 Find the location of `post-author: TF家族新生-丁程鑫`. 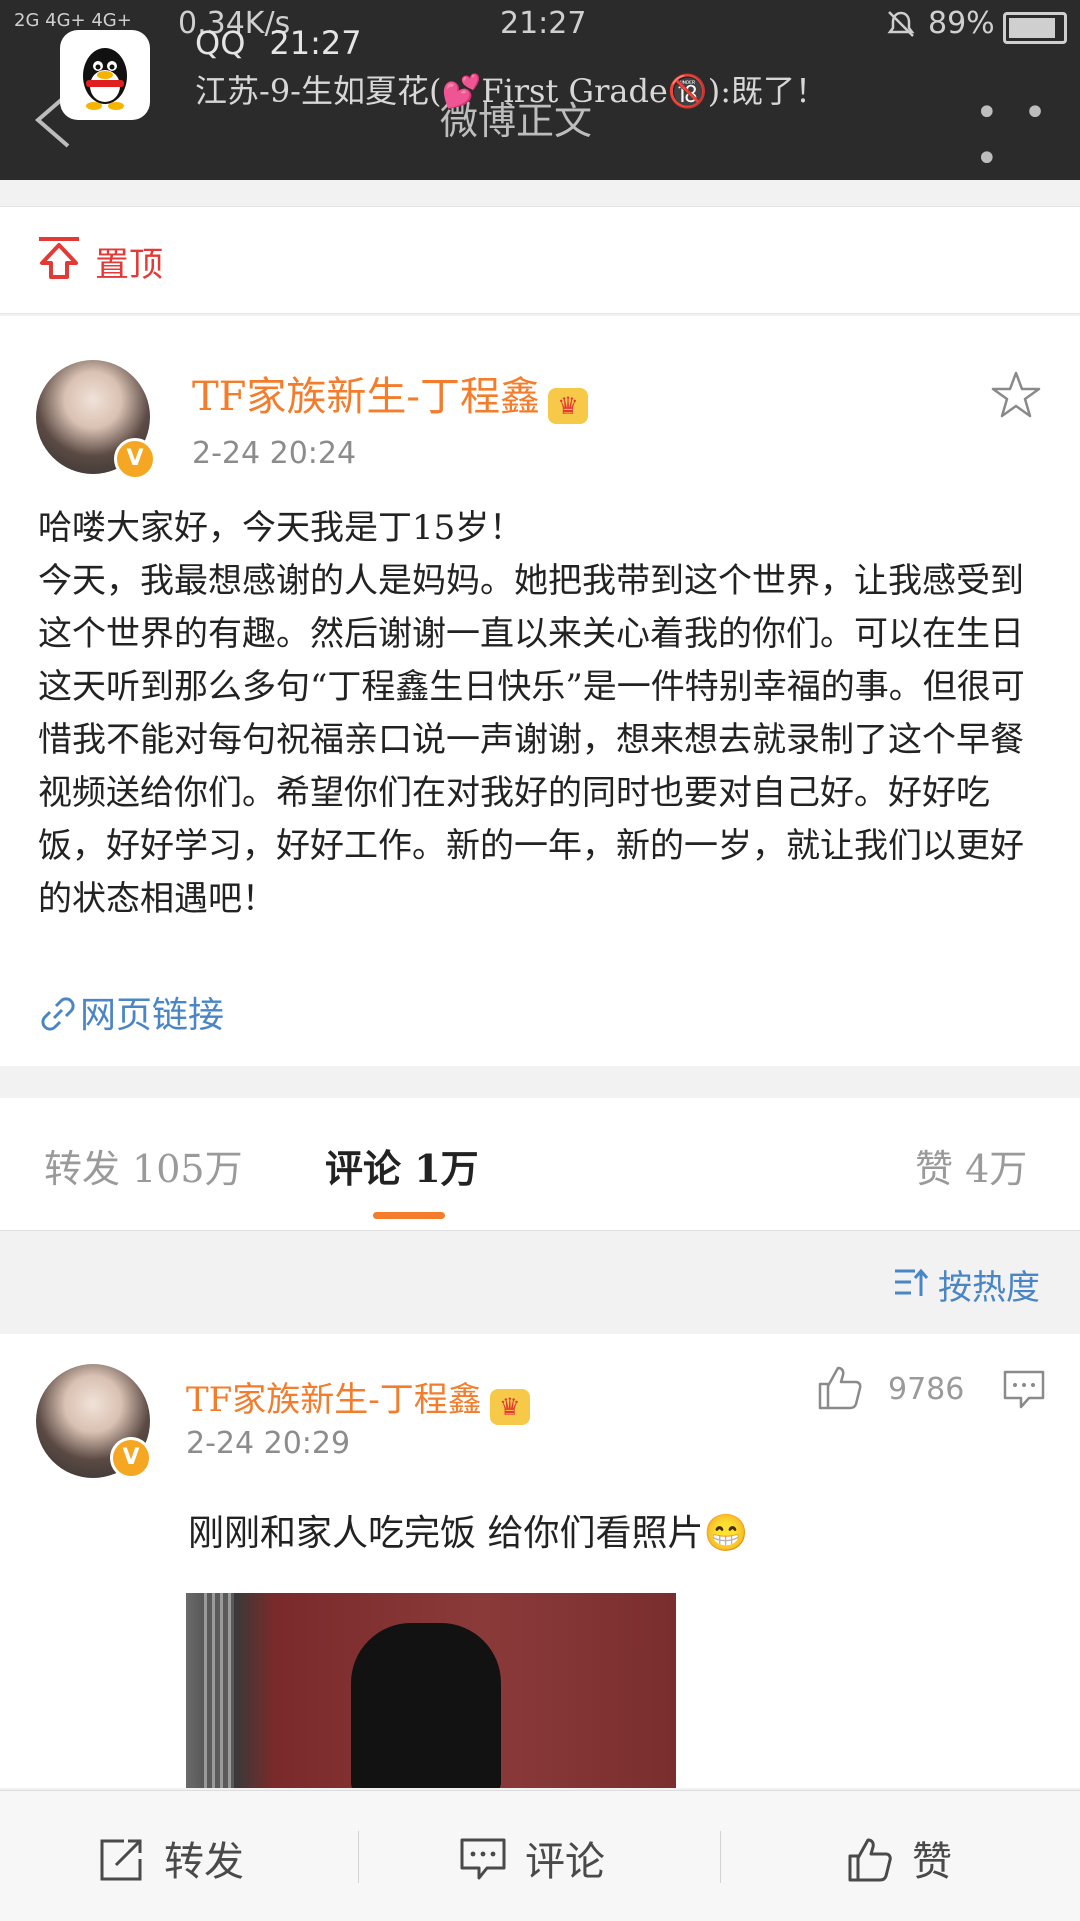

post-author: TF家族新生-丁程鑫 is located at coordinates (366, 397).